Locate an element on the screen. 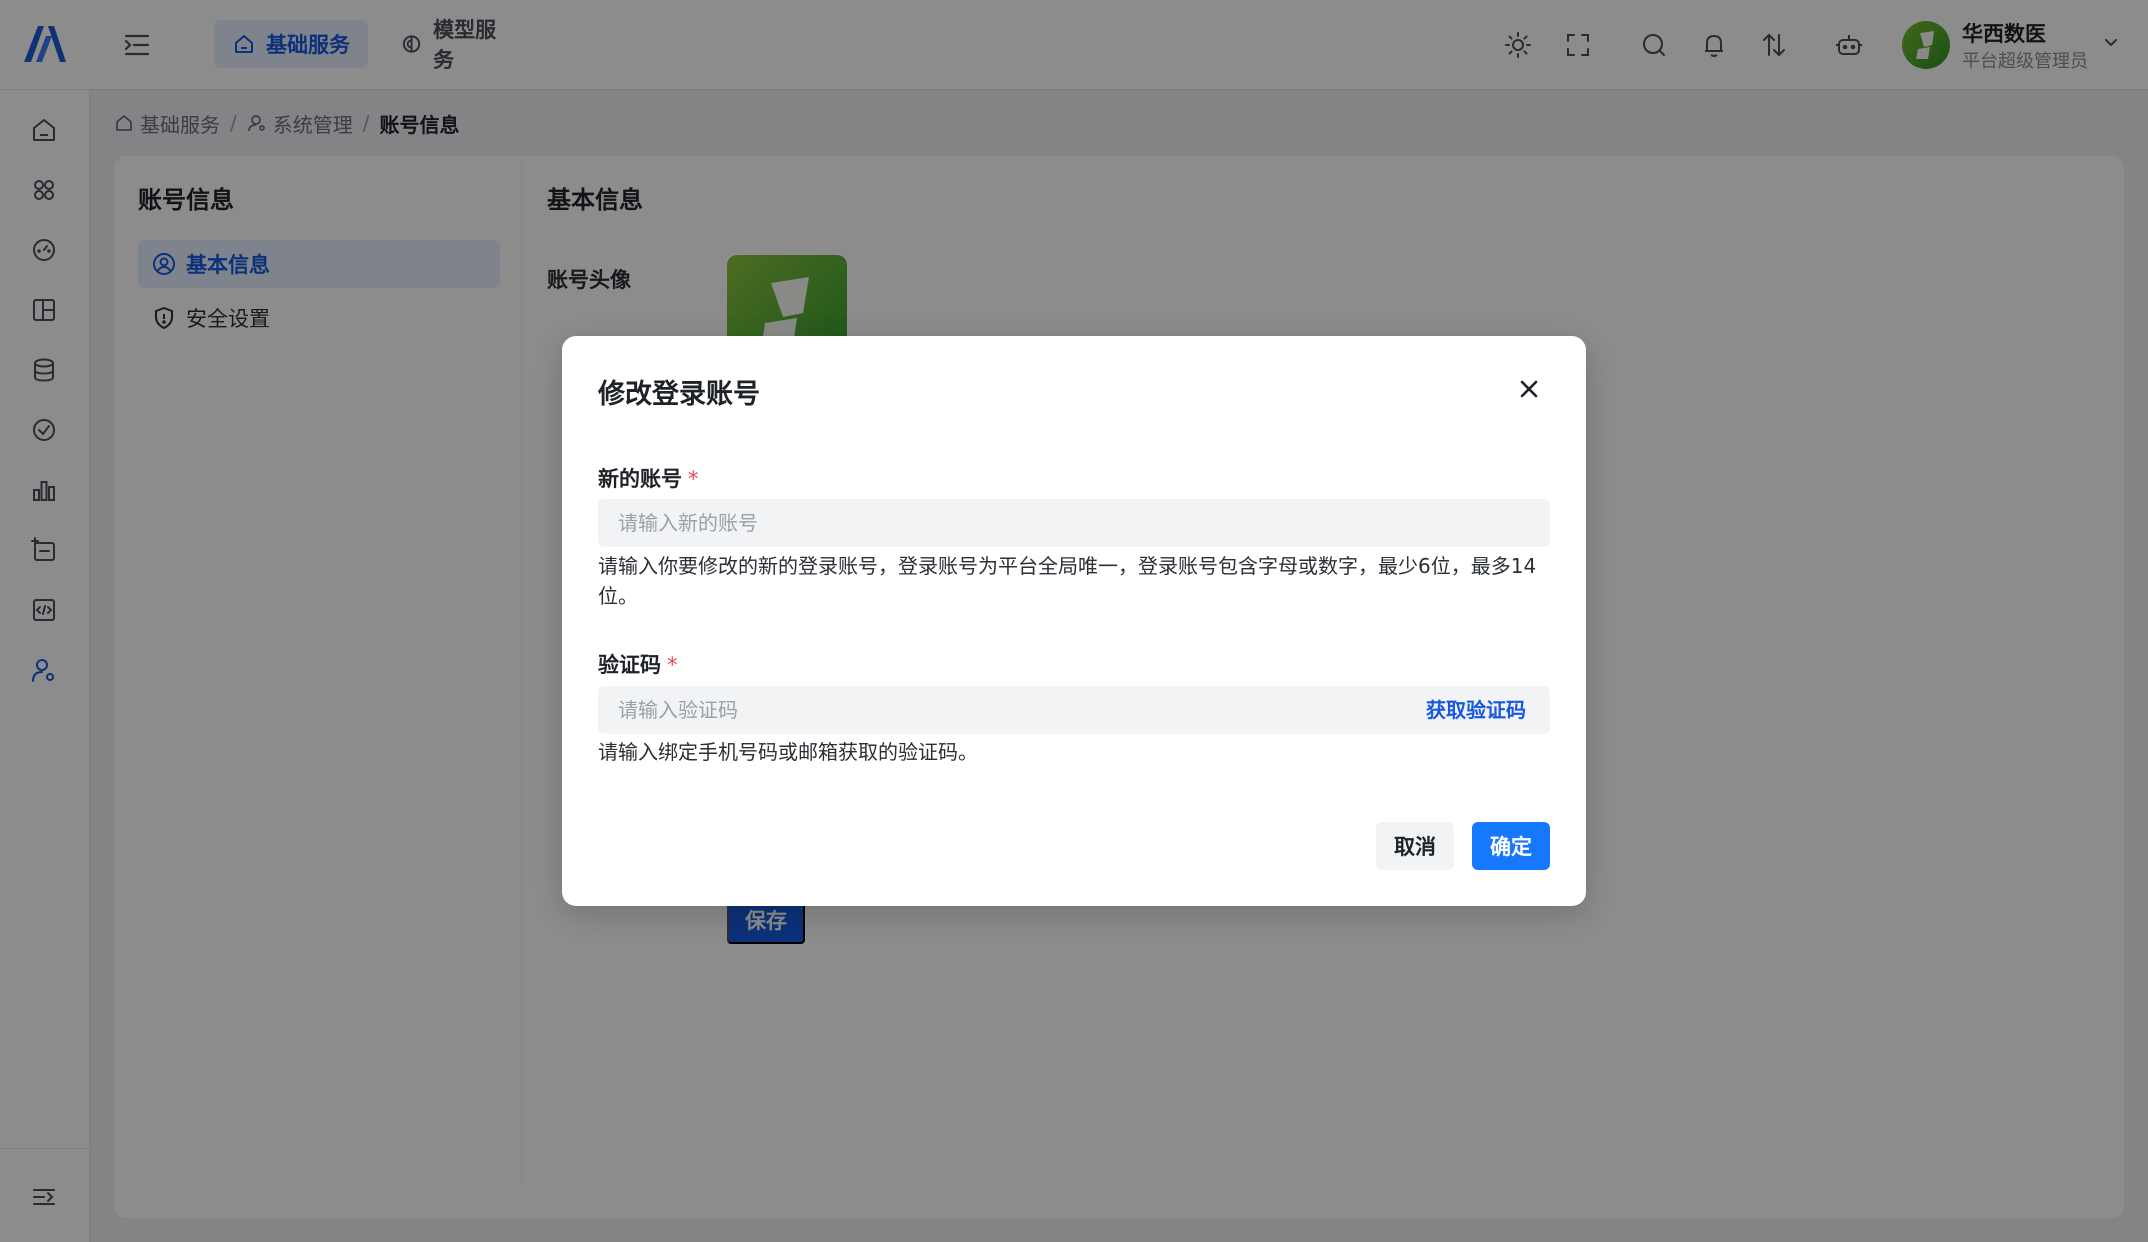  dialog-title: 修改登录账号 is located at coordinates (679, 394).